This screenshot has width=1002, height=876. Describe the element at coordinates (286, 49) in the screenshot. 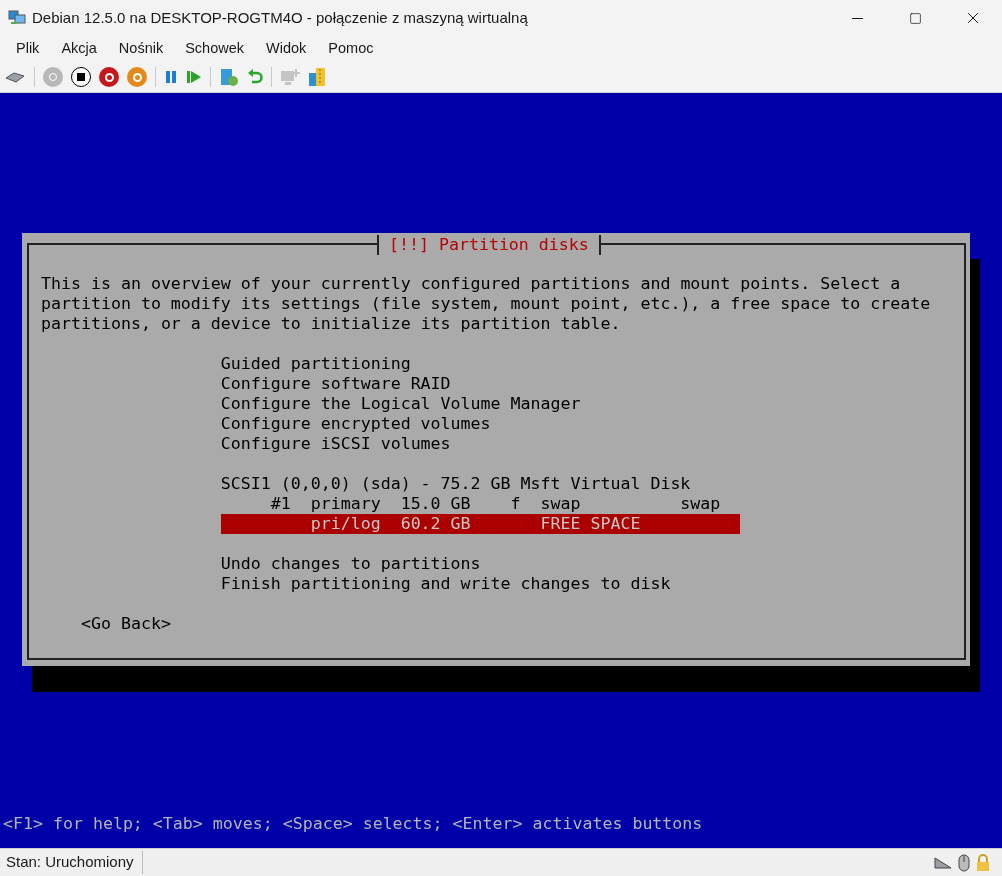

I see `menu-item: Widok` at that location.